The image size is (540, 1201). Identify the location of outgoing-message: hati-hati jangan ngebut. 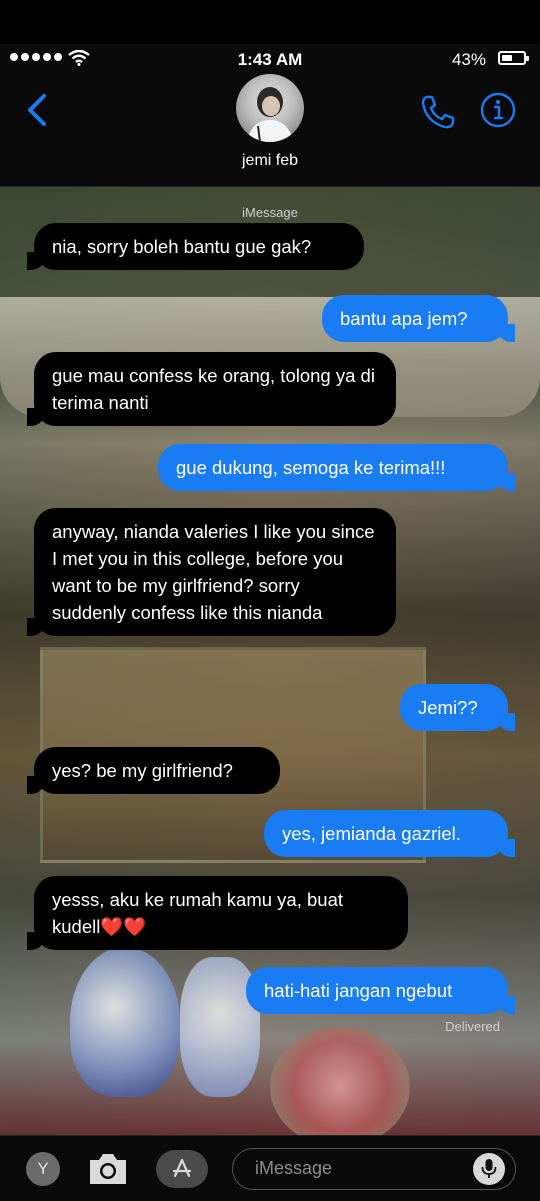
(380, 990).